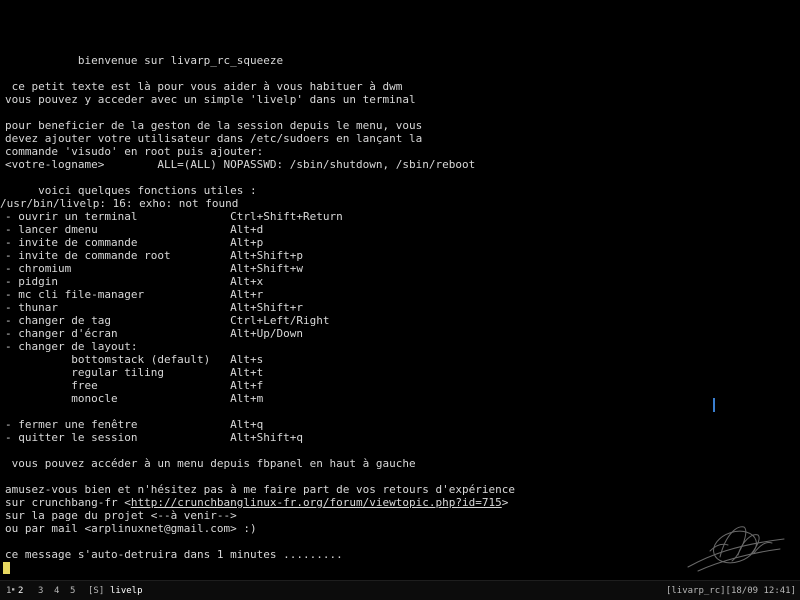 The width and height of the screenshot is (800, 600). Describe the element at coordinates (6, 568) in the screenshot. I see `terminal-cursor` at that location.